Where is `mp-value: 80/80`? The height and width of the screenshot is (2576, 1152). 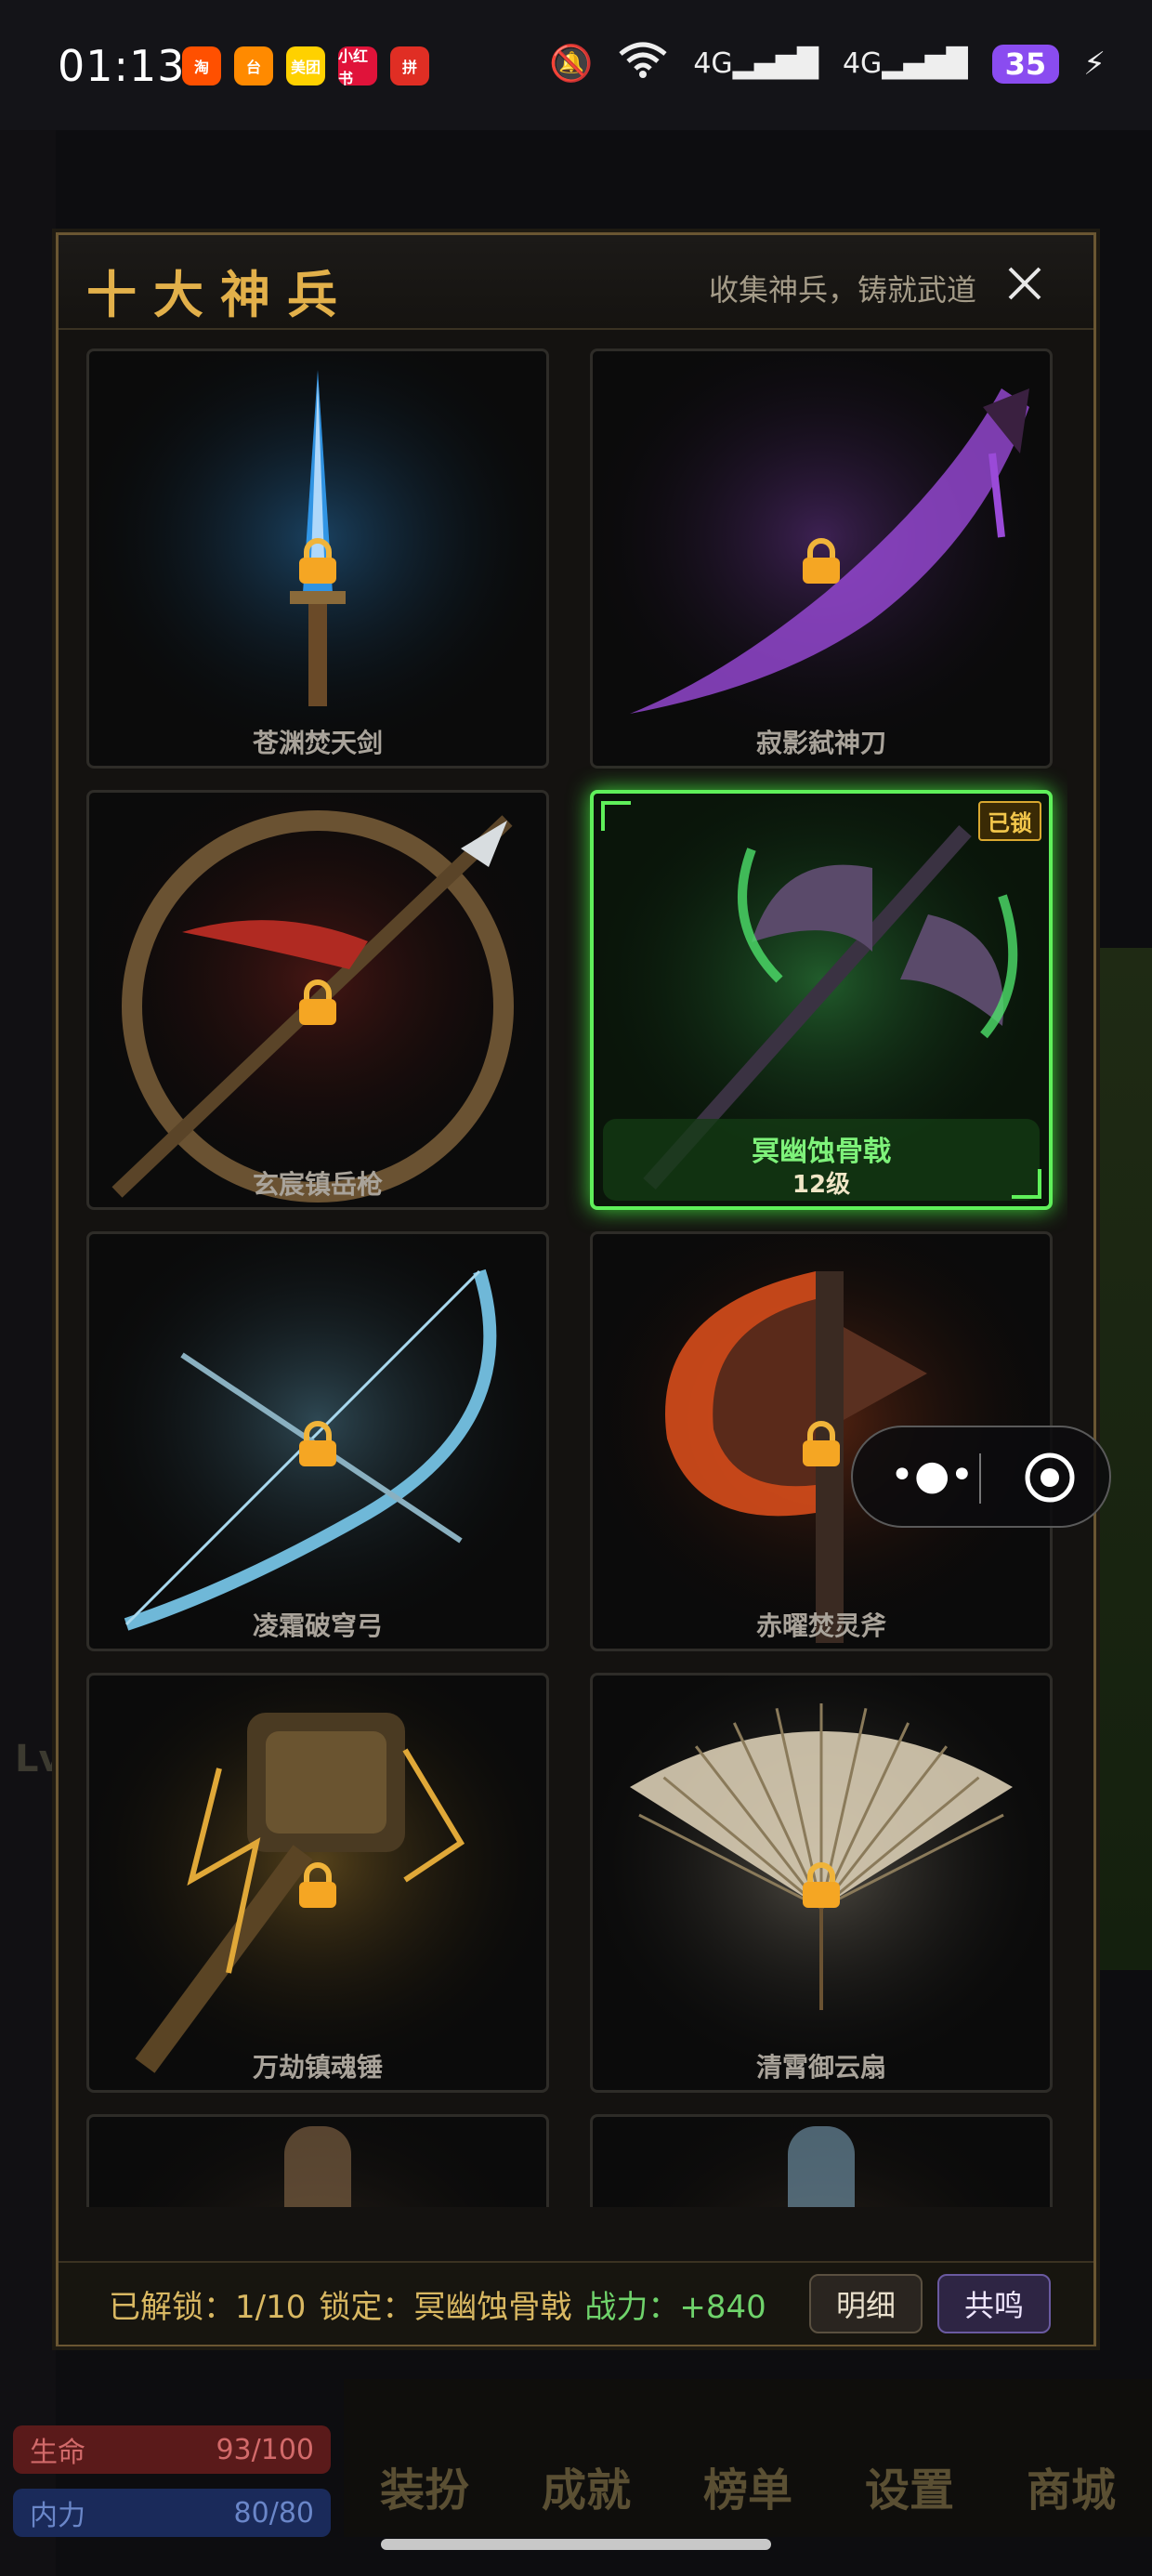
mp-value: 80/80 is located at coordinates (273, 2513).